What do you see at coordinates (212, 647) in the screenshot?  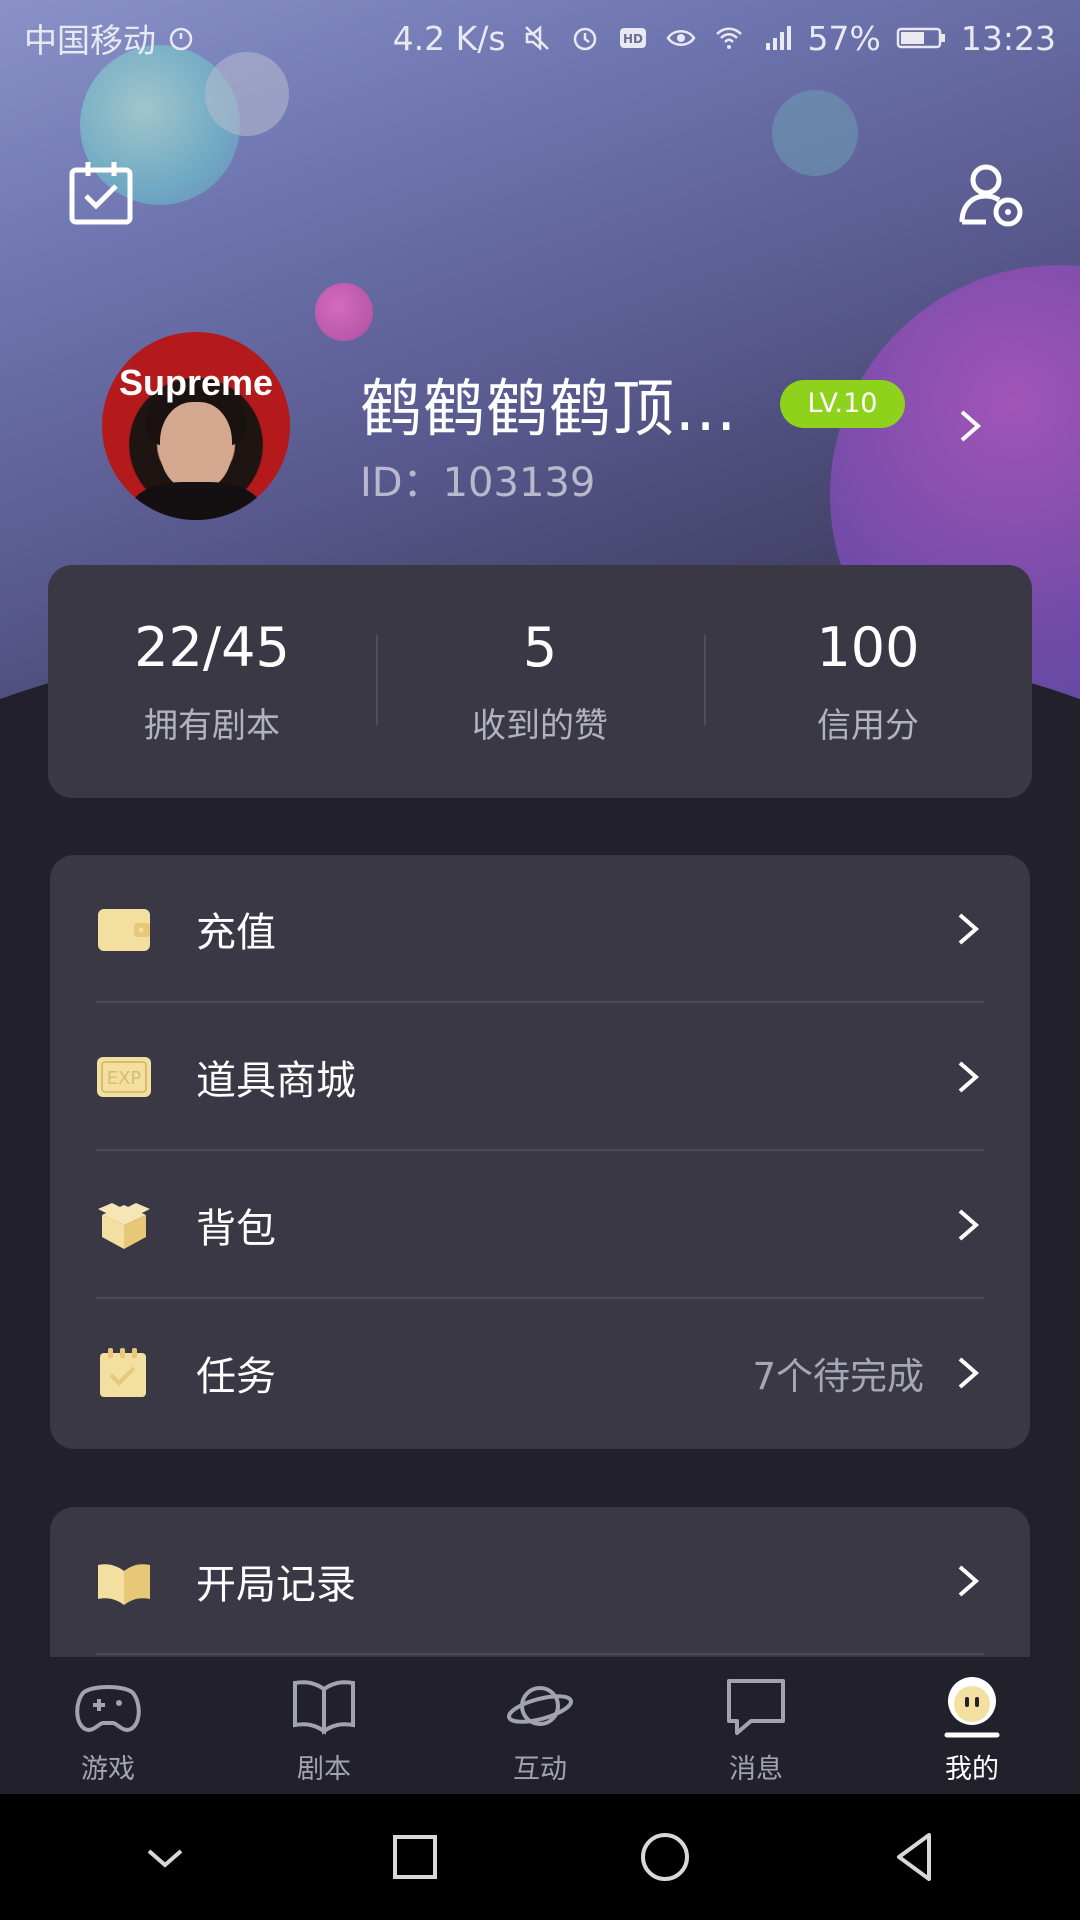 I see `stat-value: 22/45` at bounding box center [212, 647].